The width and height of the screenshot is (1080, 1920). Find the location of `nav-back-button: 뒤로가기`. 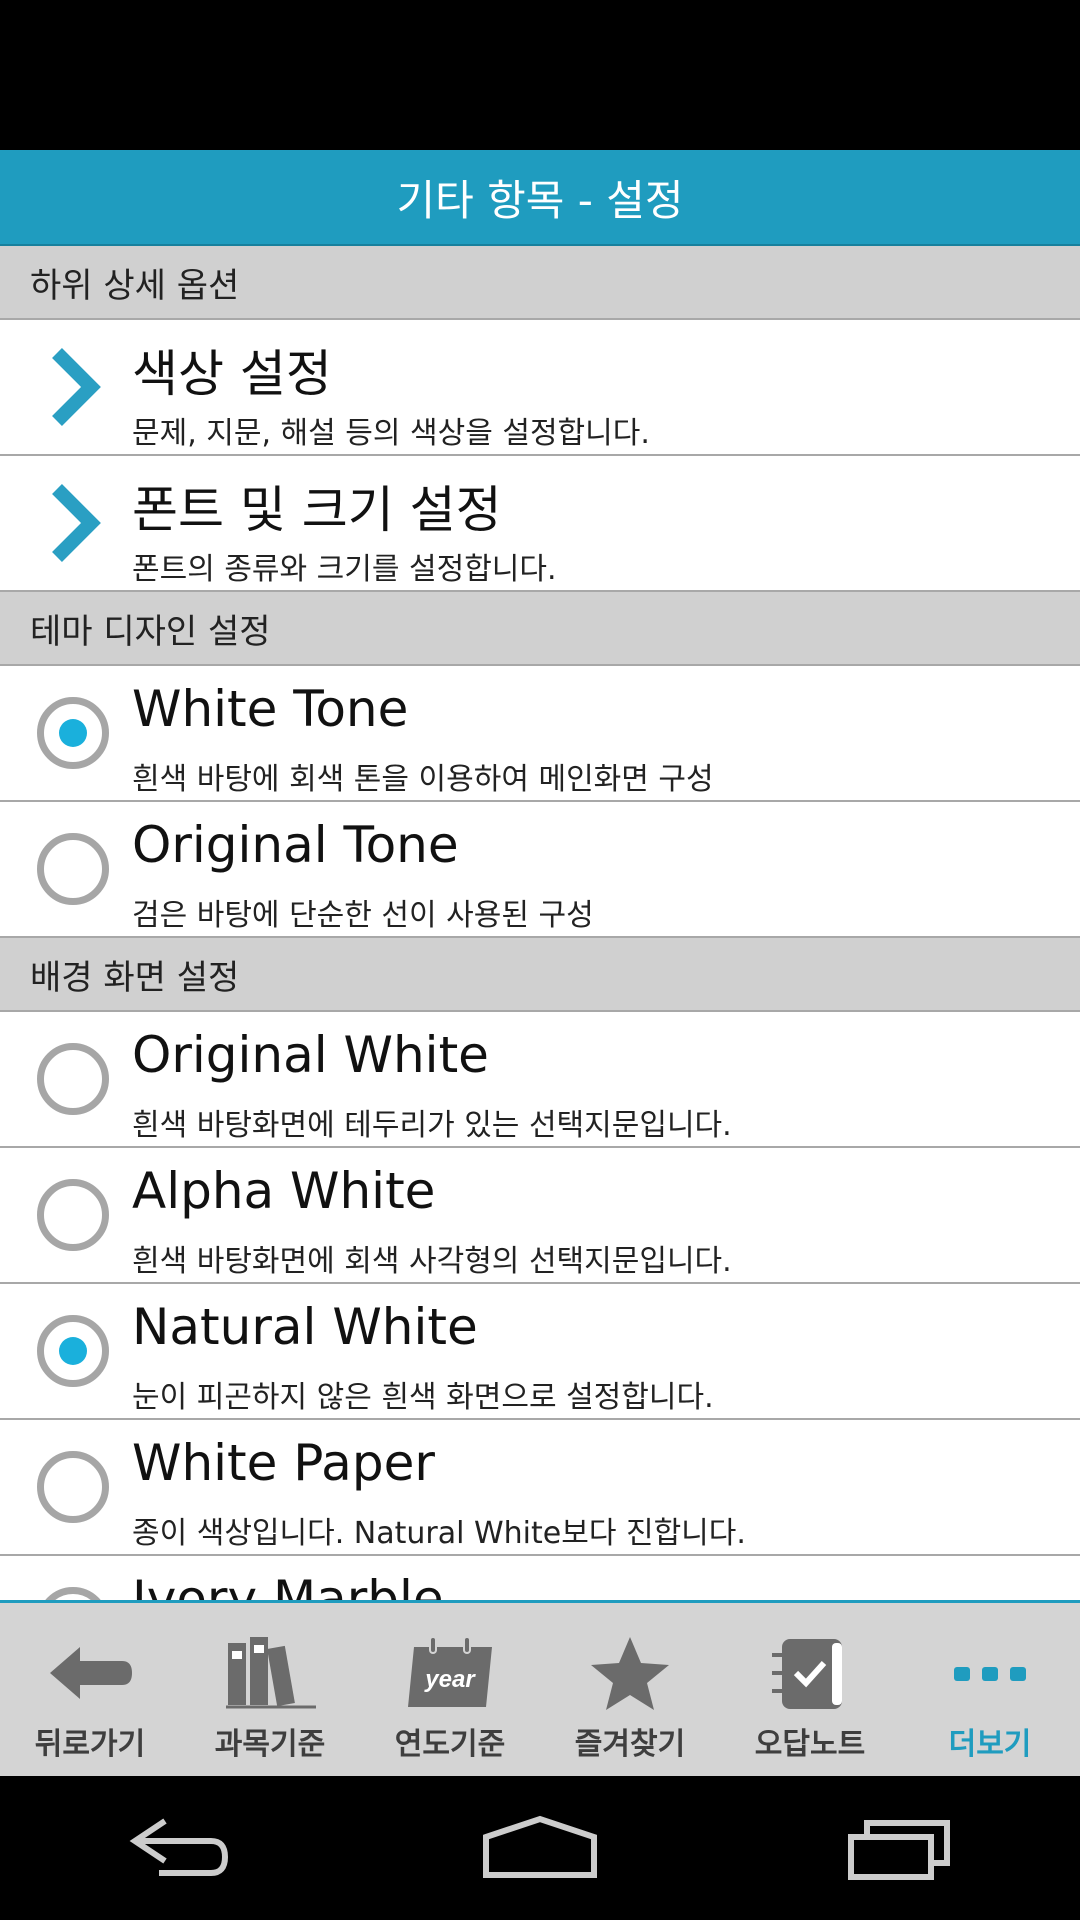

nav-back-button: 뒤로가기 is located at coordinates (90, 1689).